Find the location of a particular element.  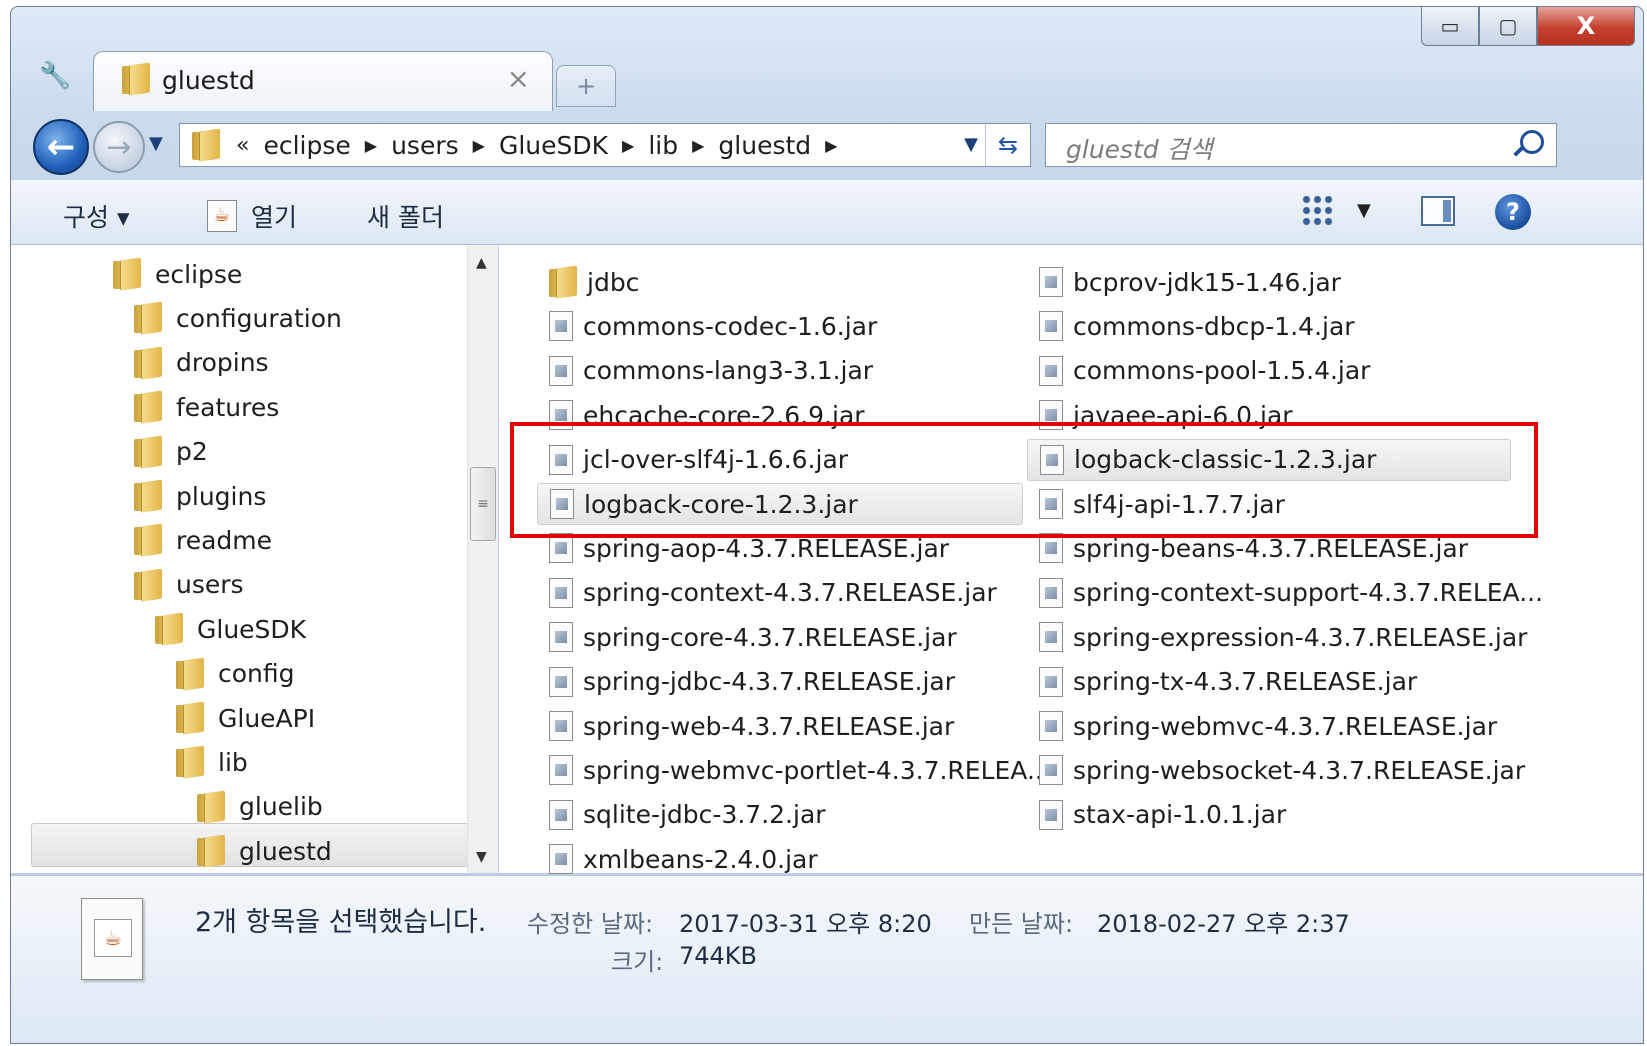

refresh-button: ⇆ is located at coordinates (1007, 145).